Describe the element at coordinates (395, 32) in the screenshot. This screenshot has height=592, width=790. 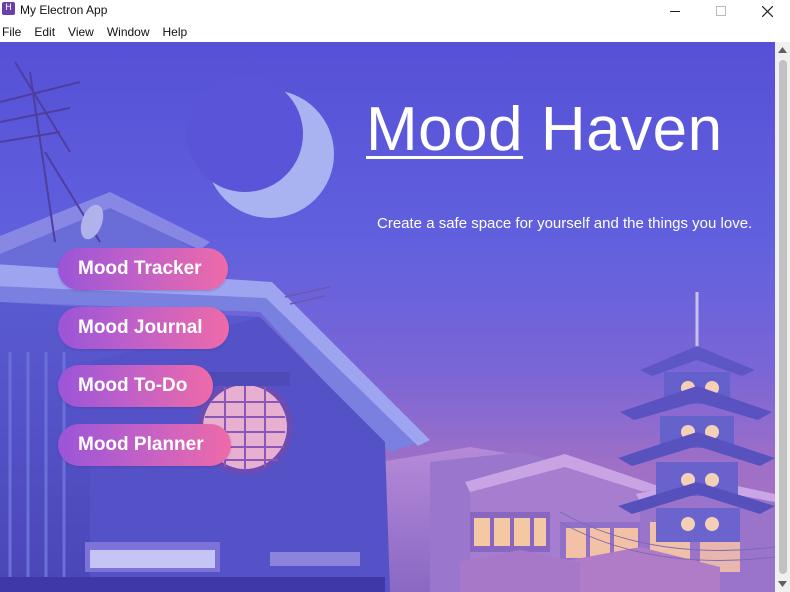
I see `menu-bar: File Edit View Window Help` at that location.